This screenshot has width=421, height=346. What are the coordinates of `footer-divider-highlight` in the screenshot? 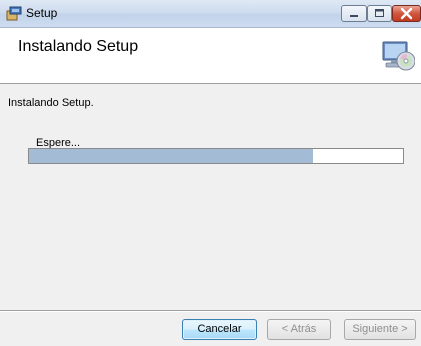 It's located at (210, 311).